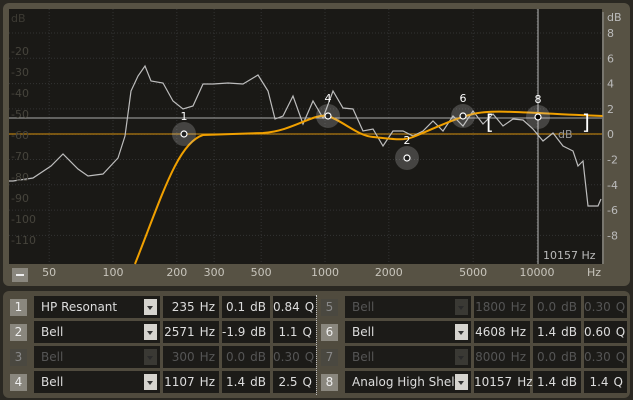 The height and width of the screenshot is (400, 633). I want to click on zero-db-label: dB, so click(565, 134).